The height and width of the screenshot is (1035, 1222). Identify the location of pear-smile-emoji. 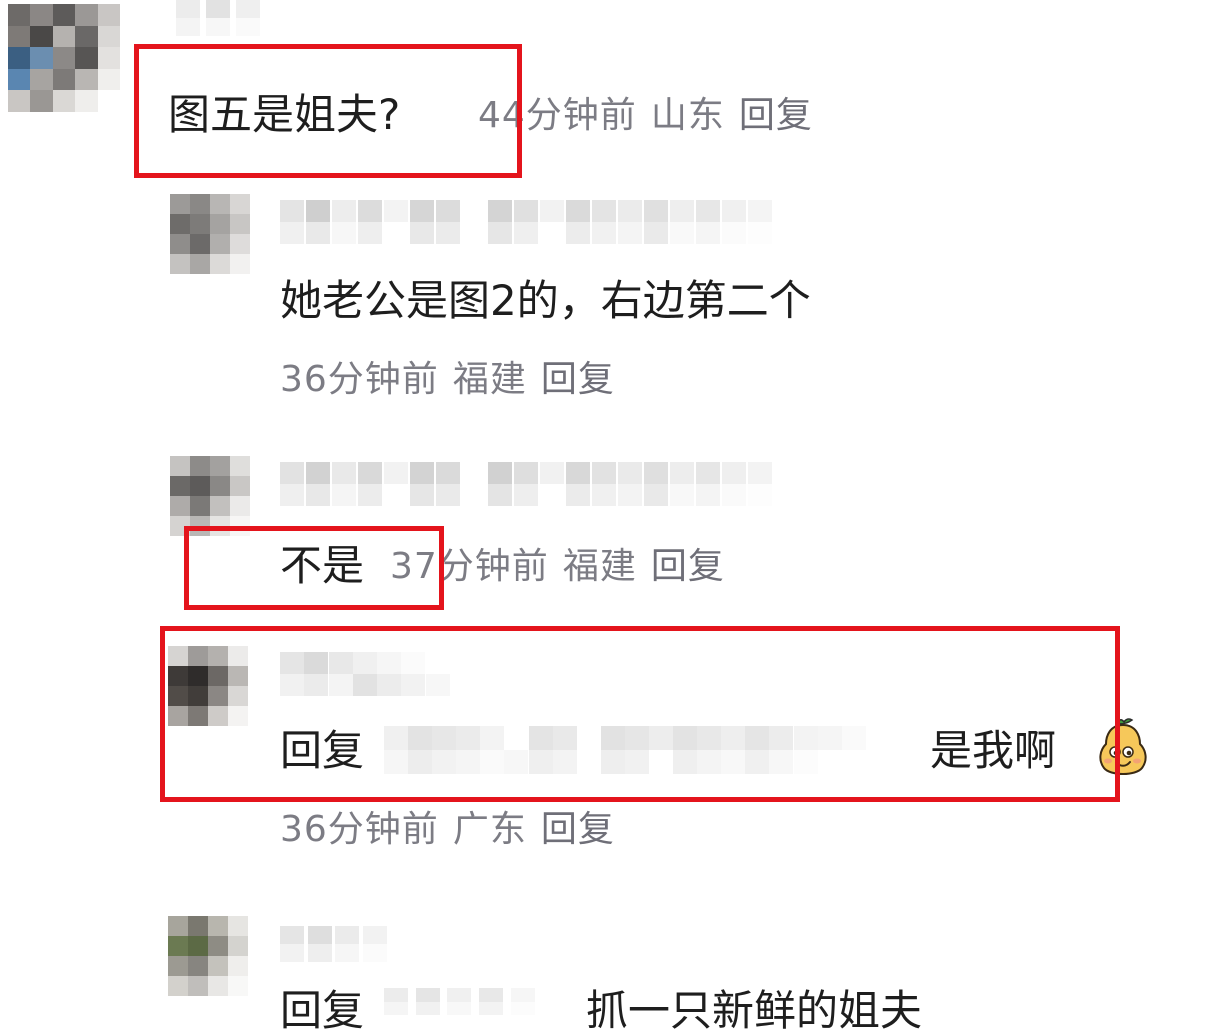
(1123, 746).